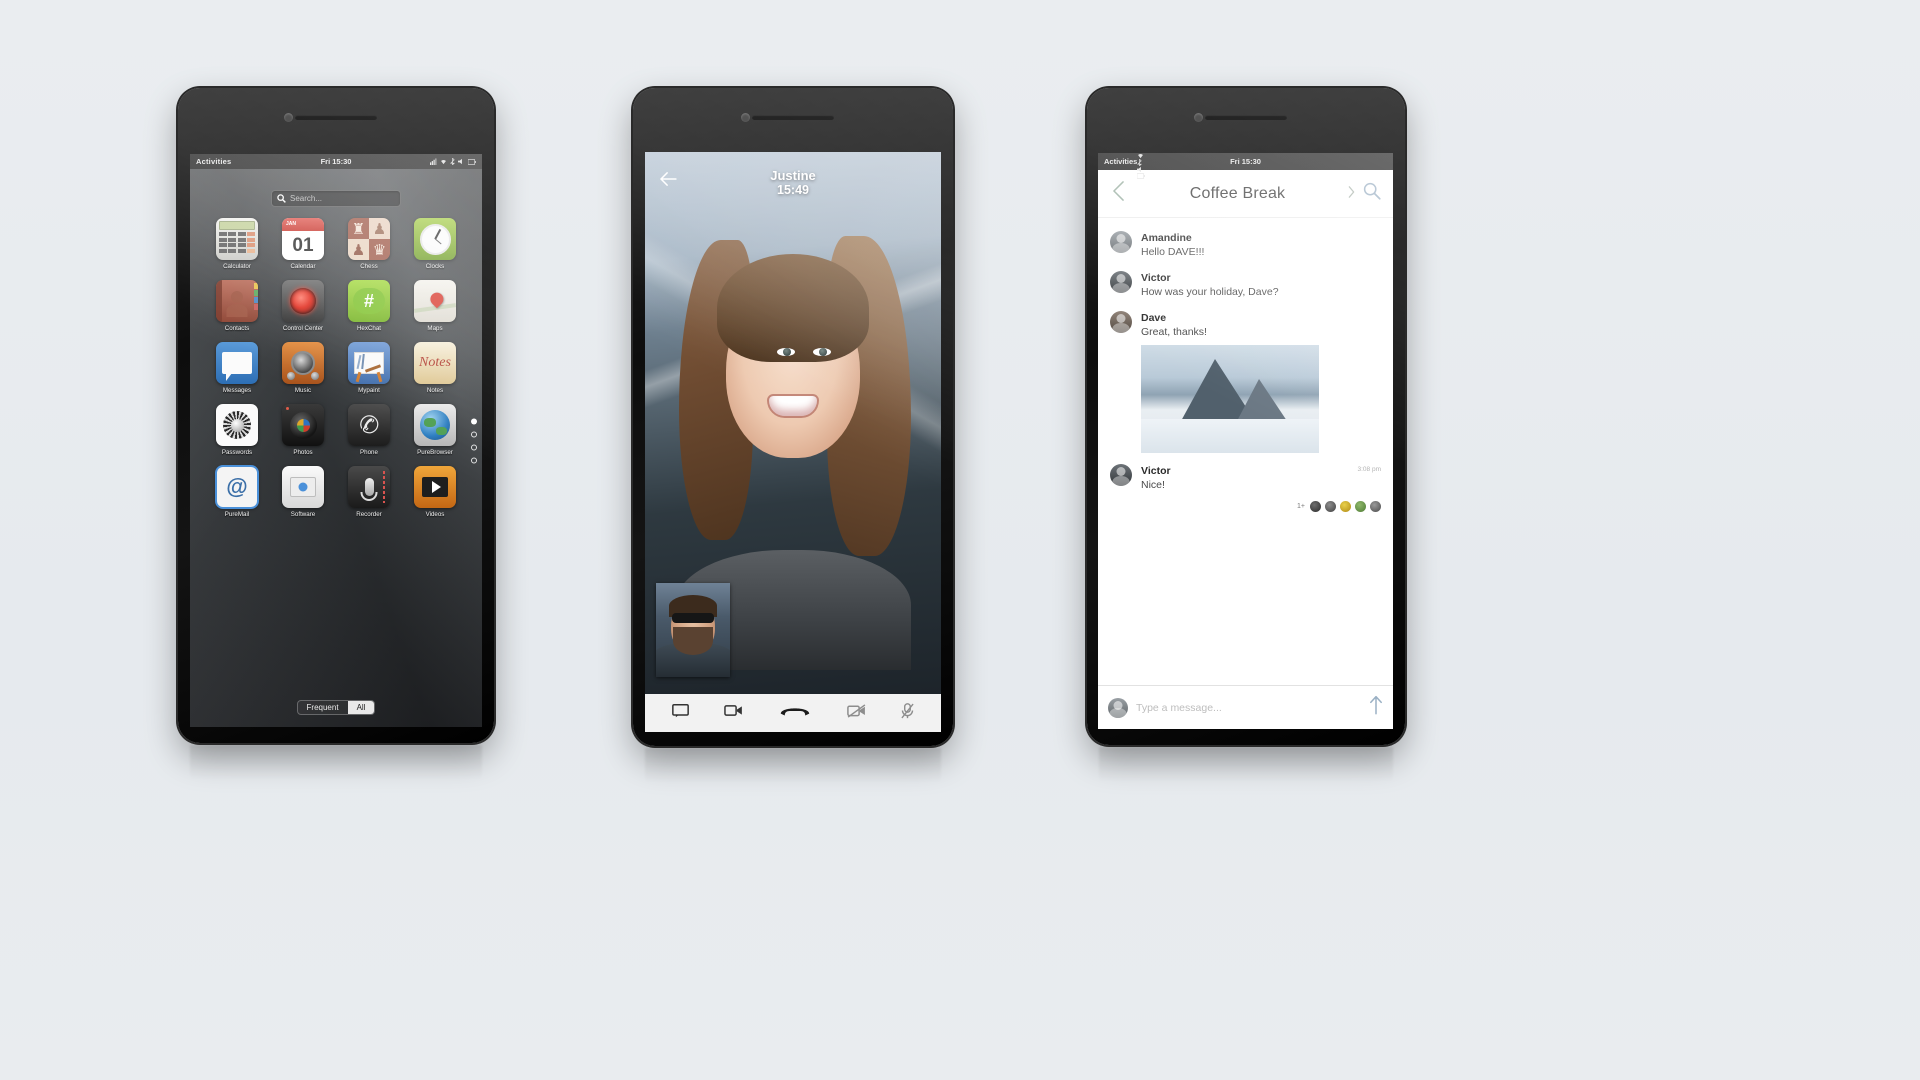 This screenshot has width=1920, height=1080. What do you see at coordinates (435, 492) in the screenshot?
I see `app-videos: Videos` at bounding box center [435, 492].